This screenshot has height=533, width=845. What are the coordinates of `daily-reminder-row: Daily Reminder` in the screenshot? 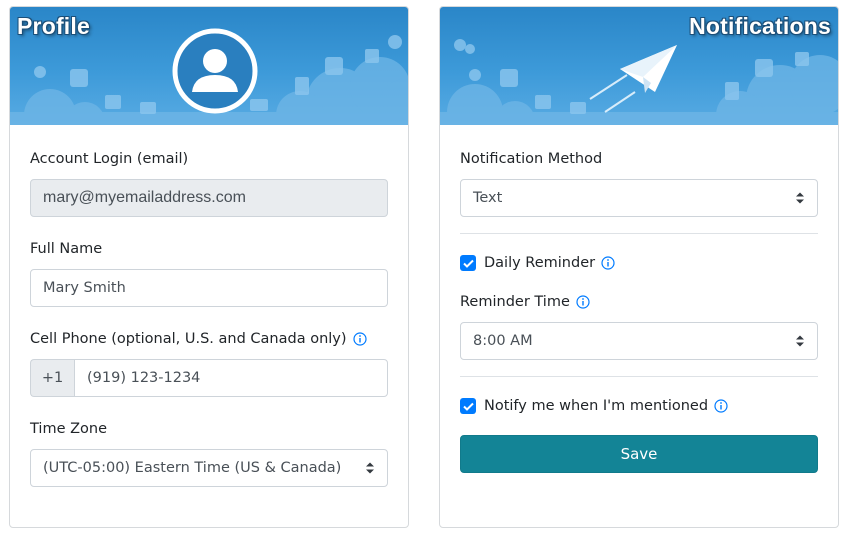 It's located at (639, 263).